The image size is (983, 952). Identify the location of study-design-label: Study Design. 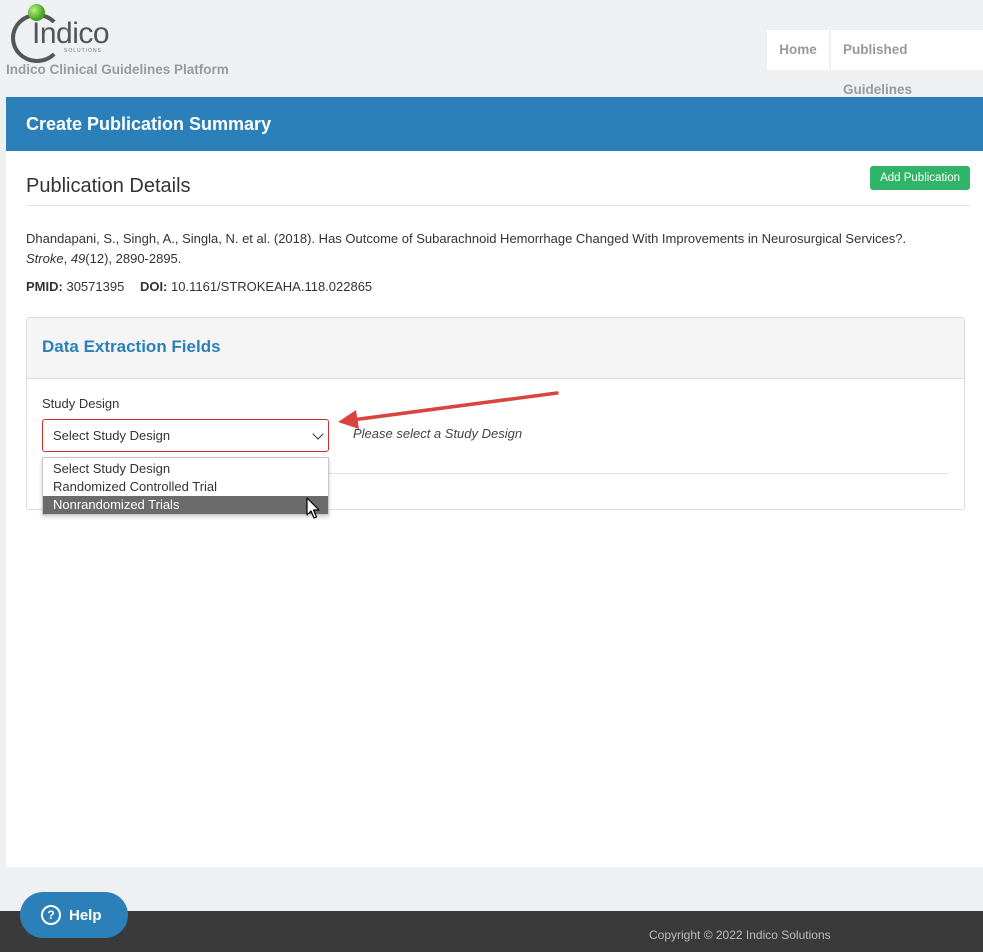
(81, 403).